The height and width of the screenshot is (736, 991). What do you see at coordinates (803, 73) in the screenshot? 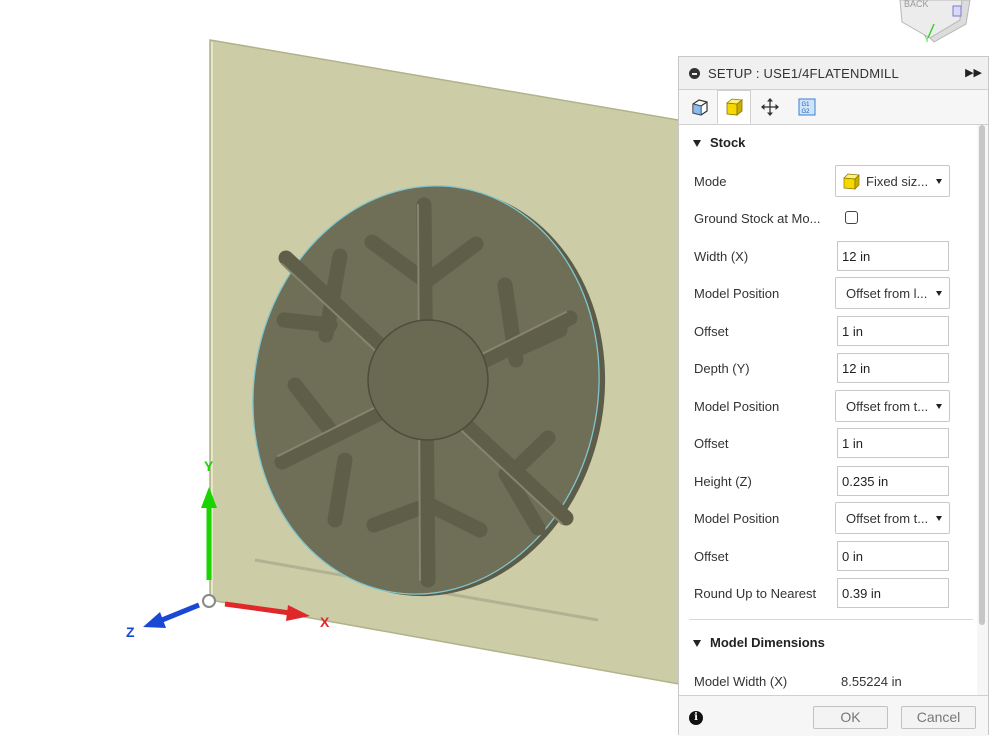
I see `panel-title: SETUP : USE1/4FLATENDMILL` at bounding box center [803, 73].